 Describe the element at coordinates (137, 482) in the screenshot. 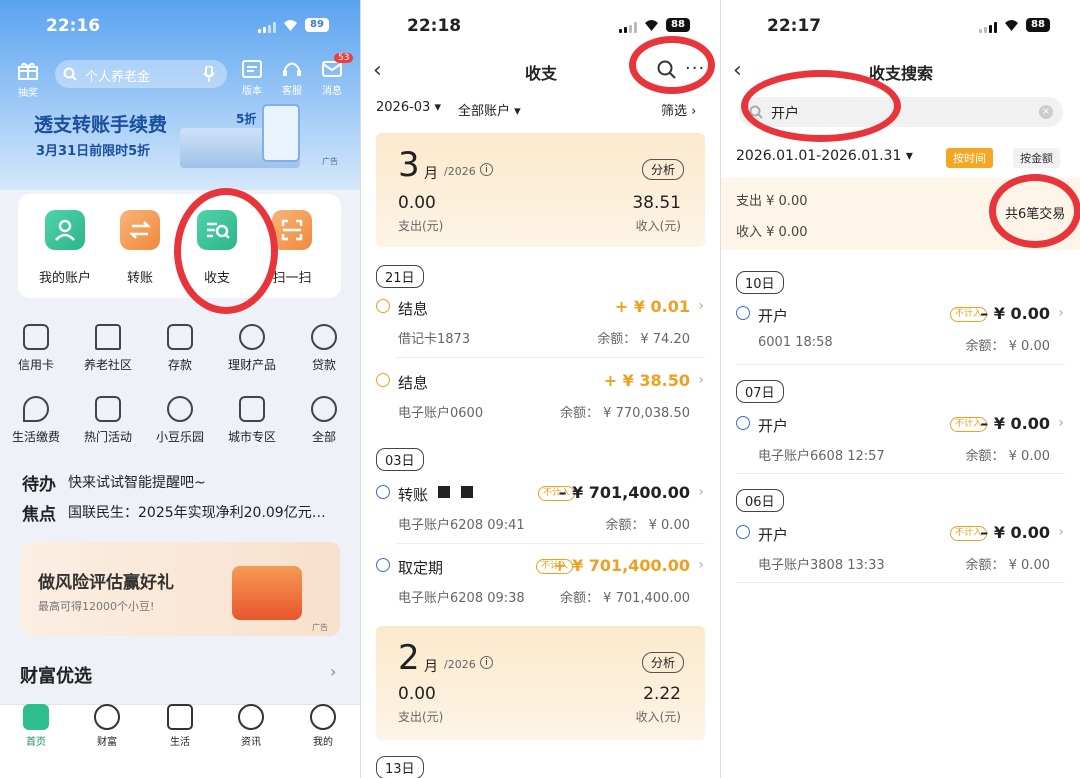

I see `todo-text: 快来试试智能提醒吧~` at that location.